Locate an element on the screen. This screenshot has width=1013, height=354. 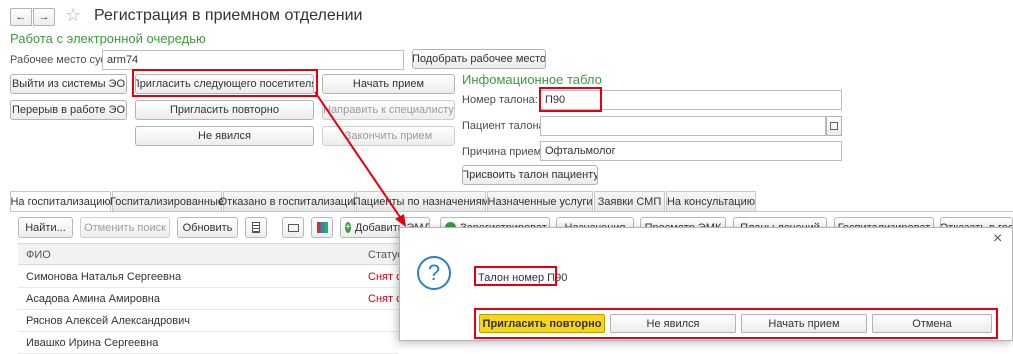
question-icon: ? is located at coordinates (434, 273).